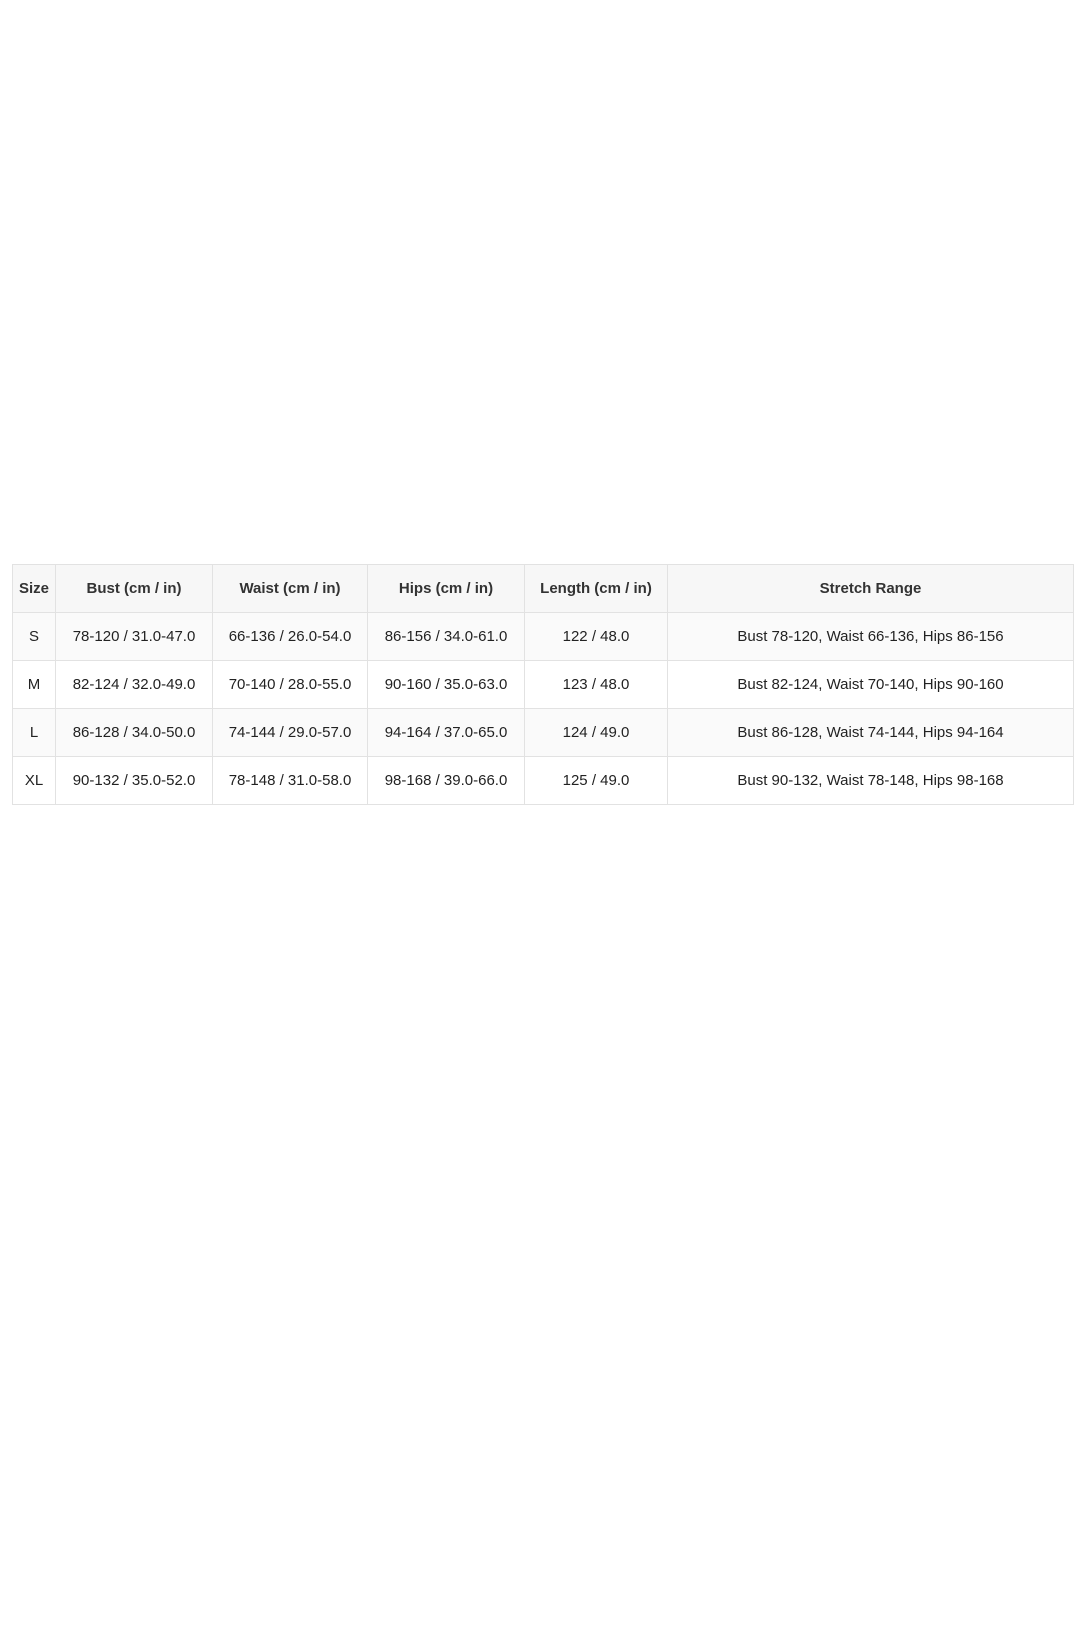 The image size is (1088, 1632). Describe the element at coordinates (596, 732) in the screenshot. I see `cell-length: 124 / 49.0` at that location.